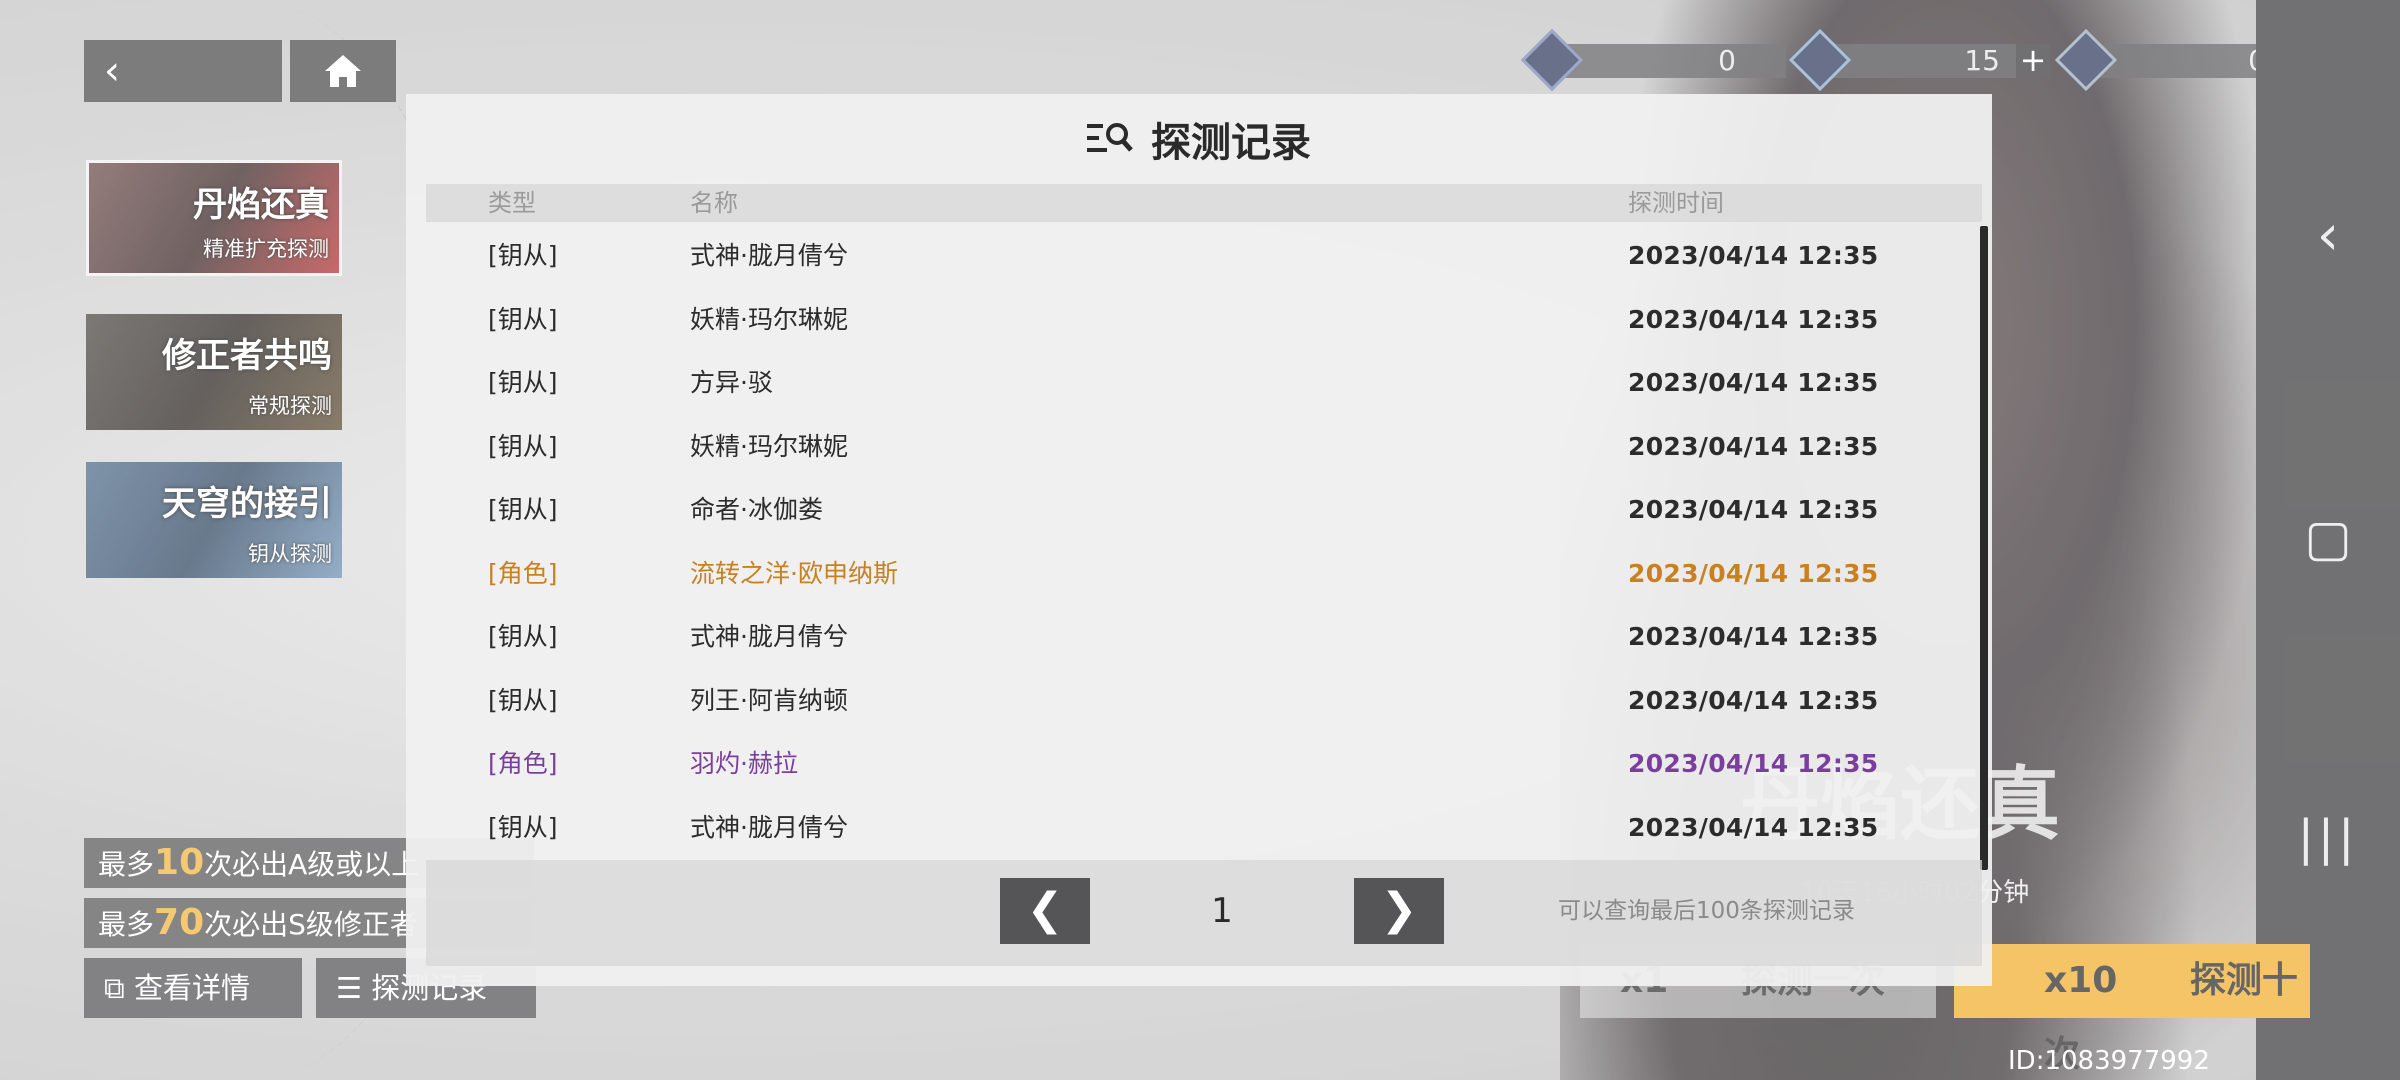  What do you see at coordinates (1984, 548) in the screenshot?
I see `scrollbar` at bounding box center [1984, 548].